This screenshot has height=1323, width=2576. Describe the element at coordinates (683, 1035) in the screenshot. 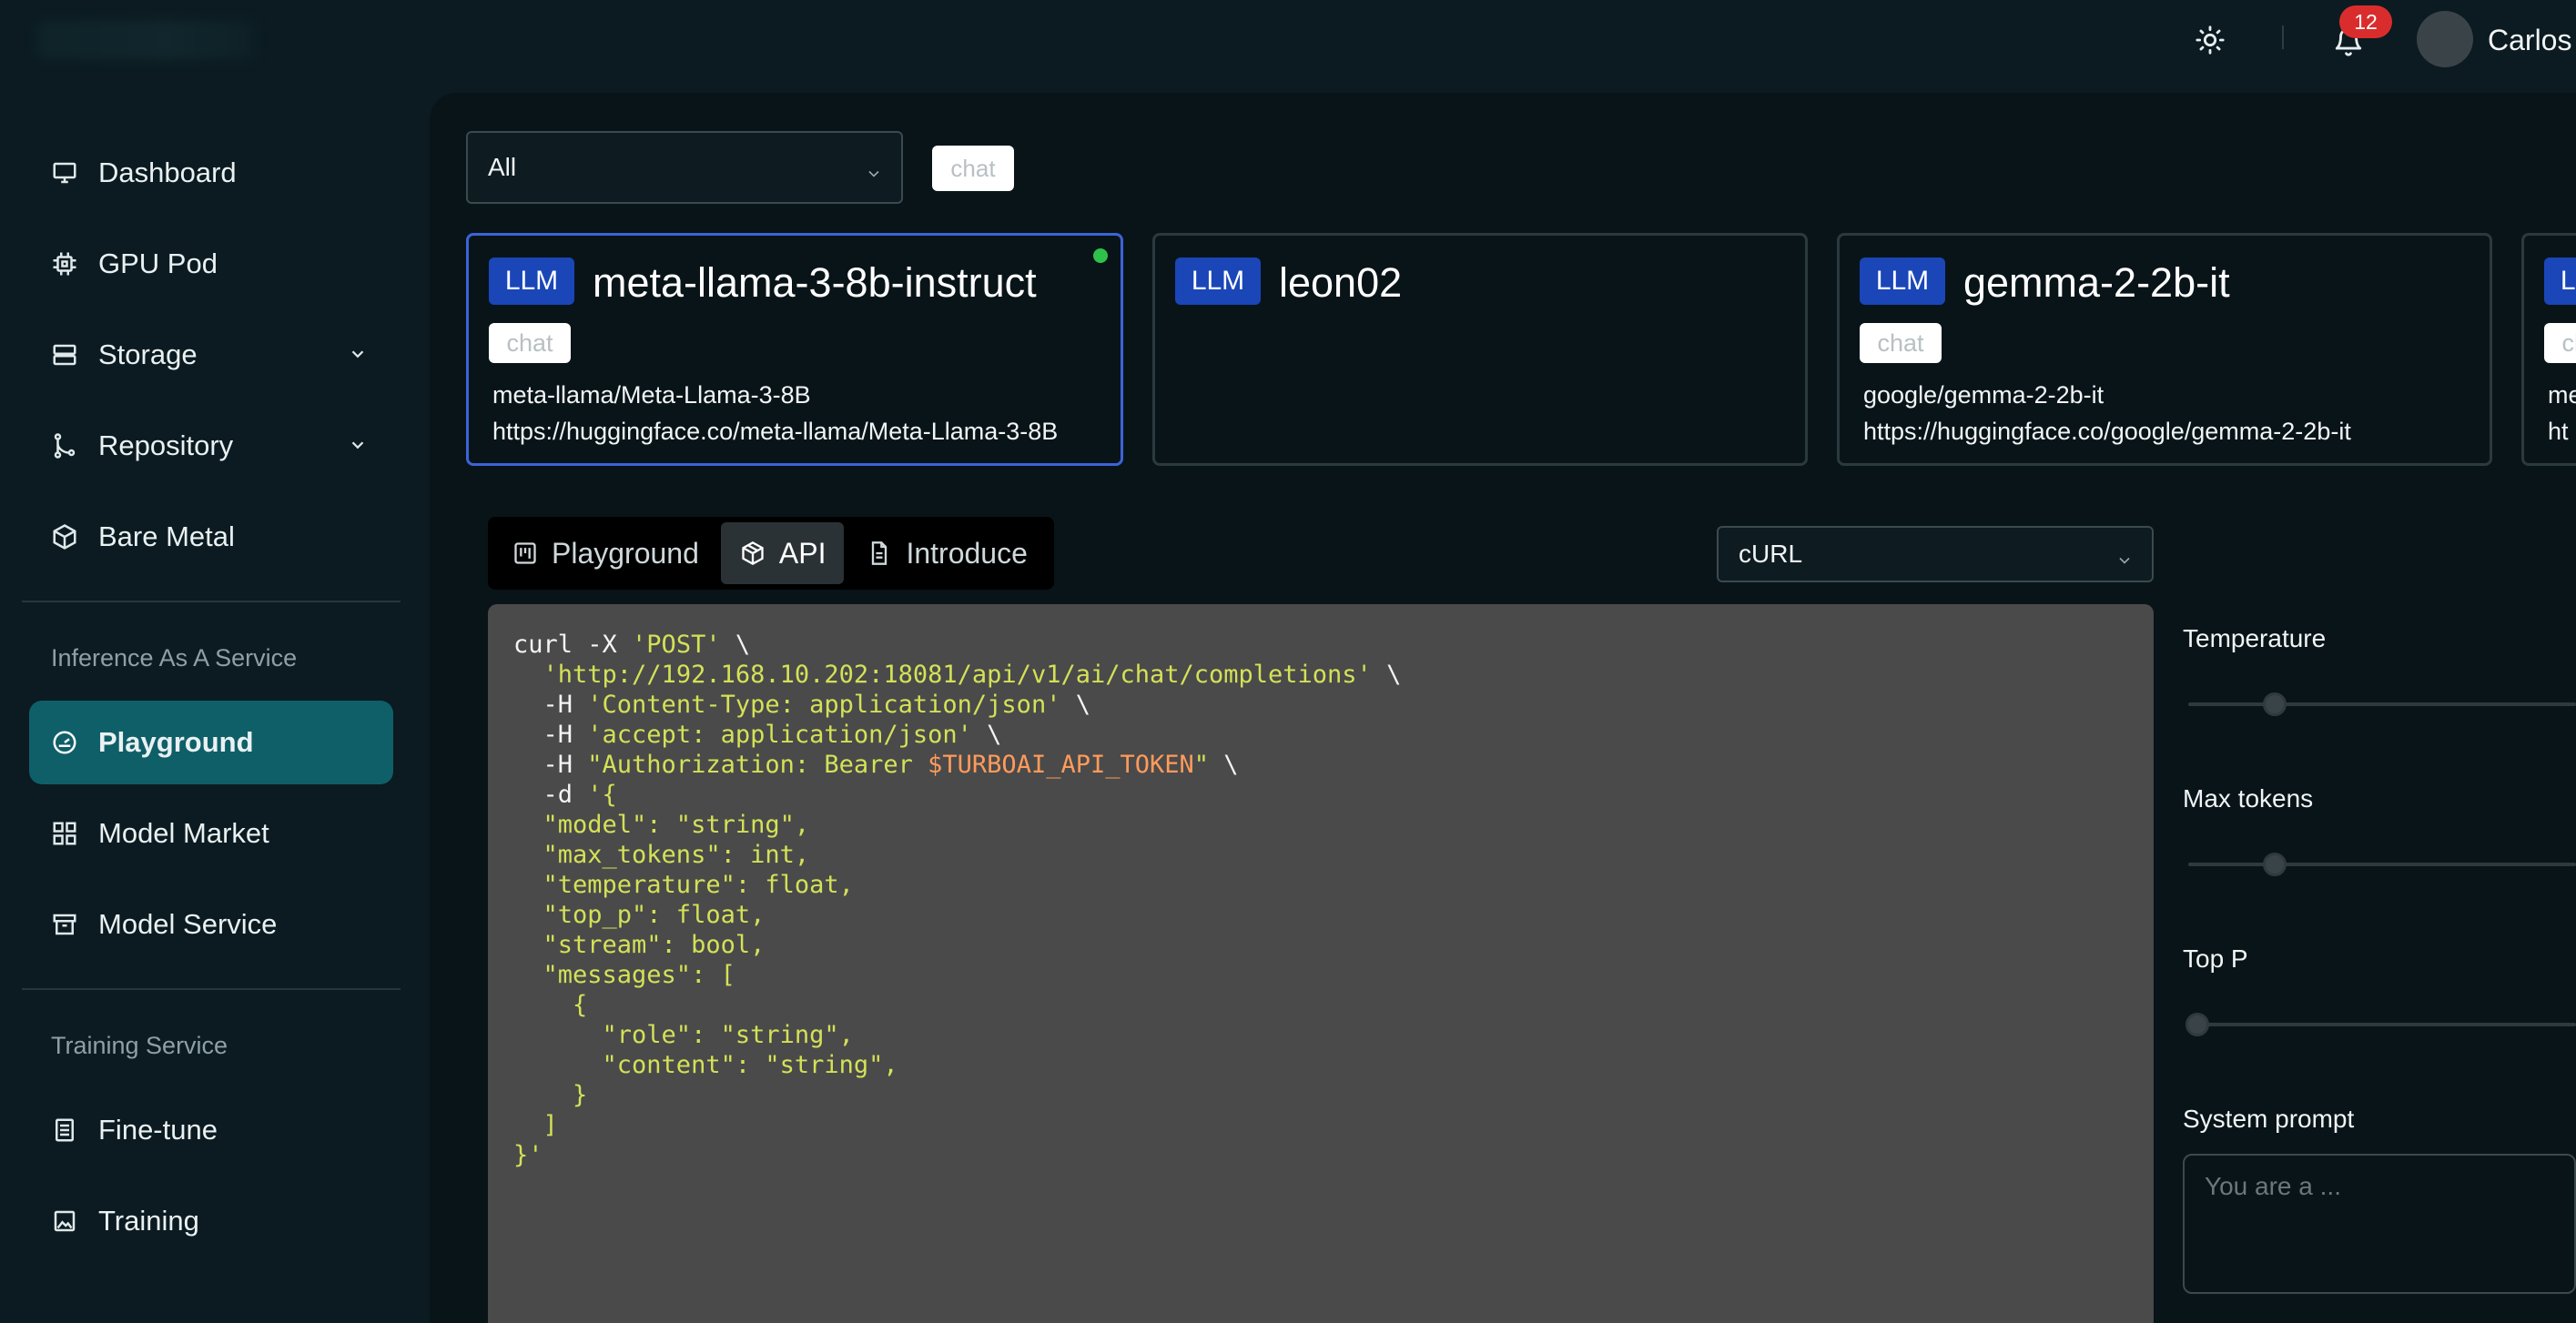

I see `code-line: "role": "string",` at that location.